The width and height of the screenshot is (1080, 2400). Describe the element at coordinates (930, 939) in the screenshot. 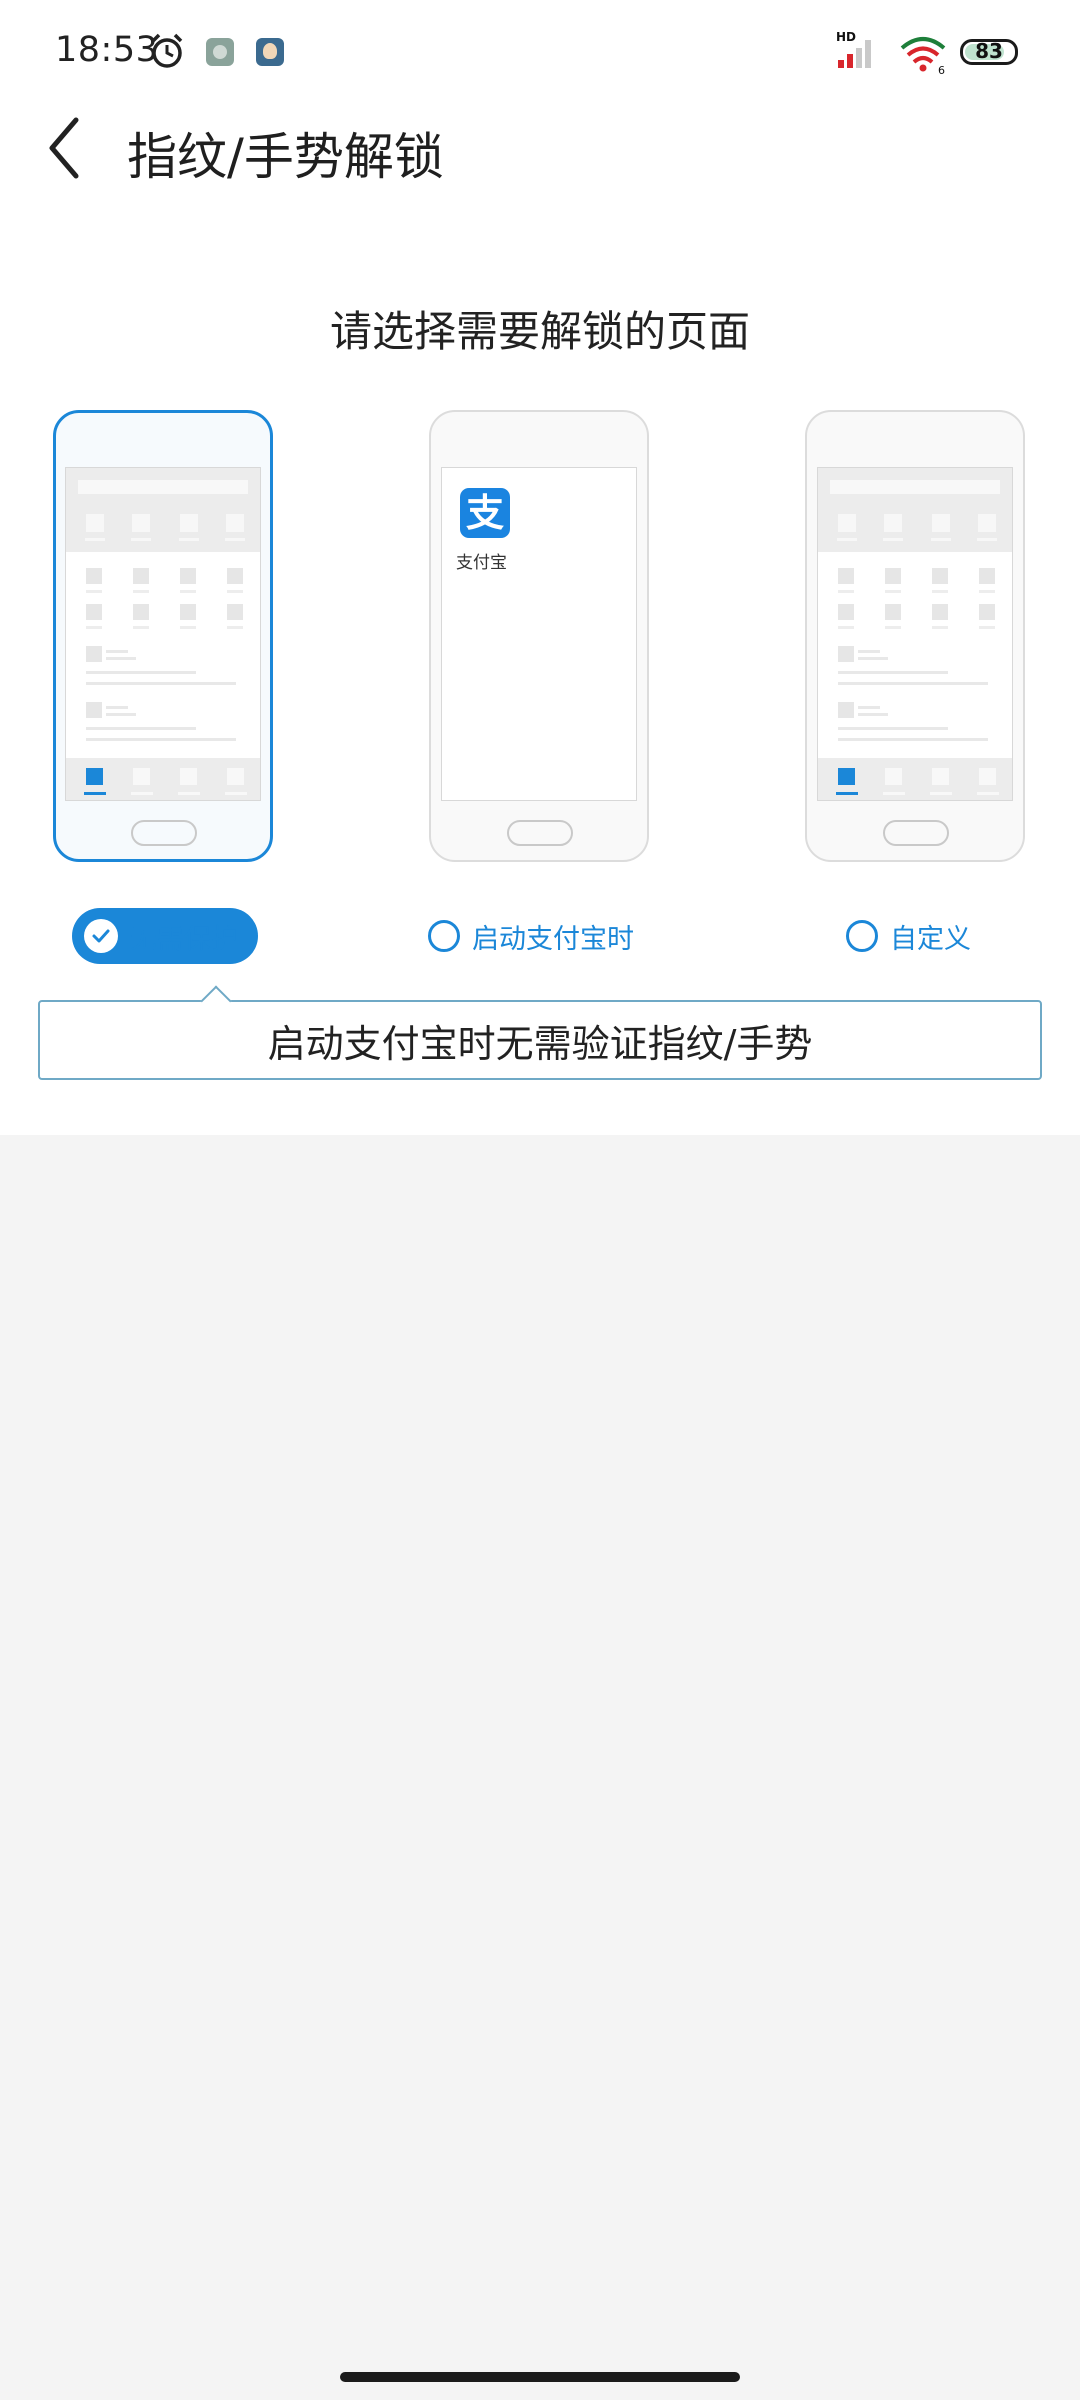

I see `option-label: 自定义` at that location.